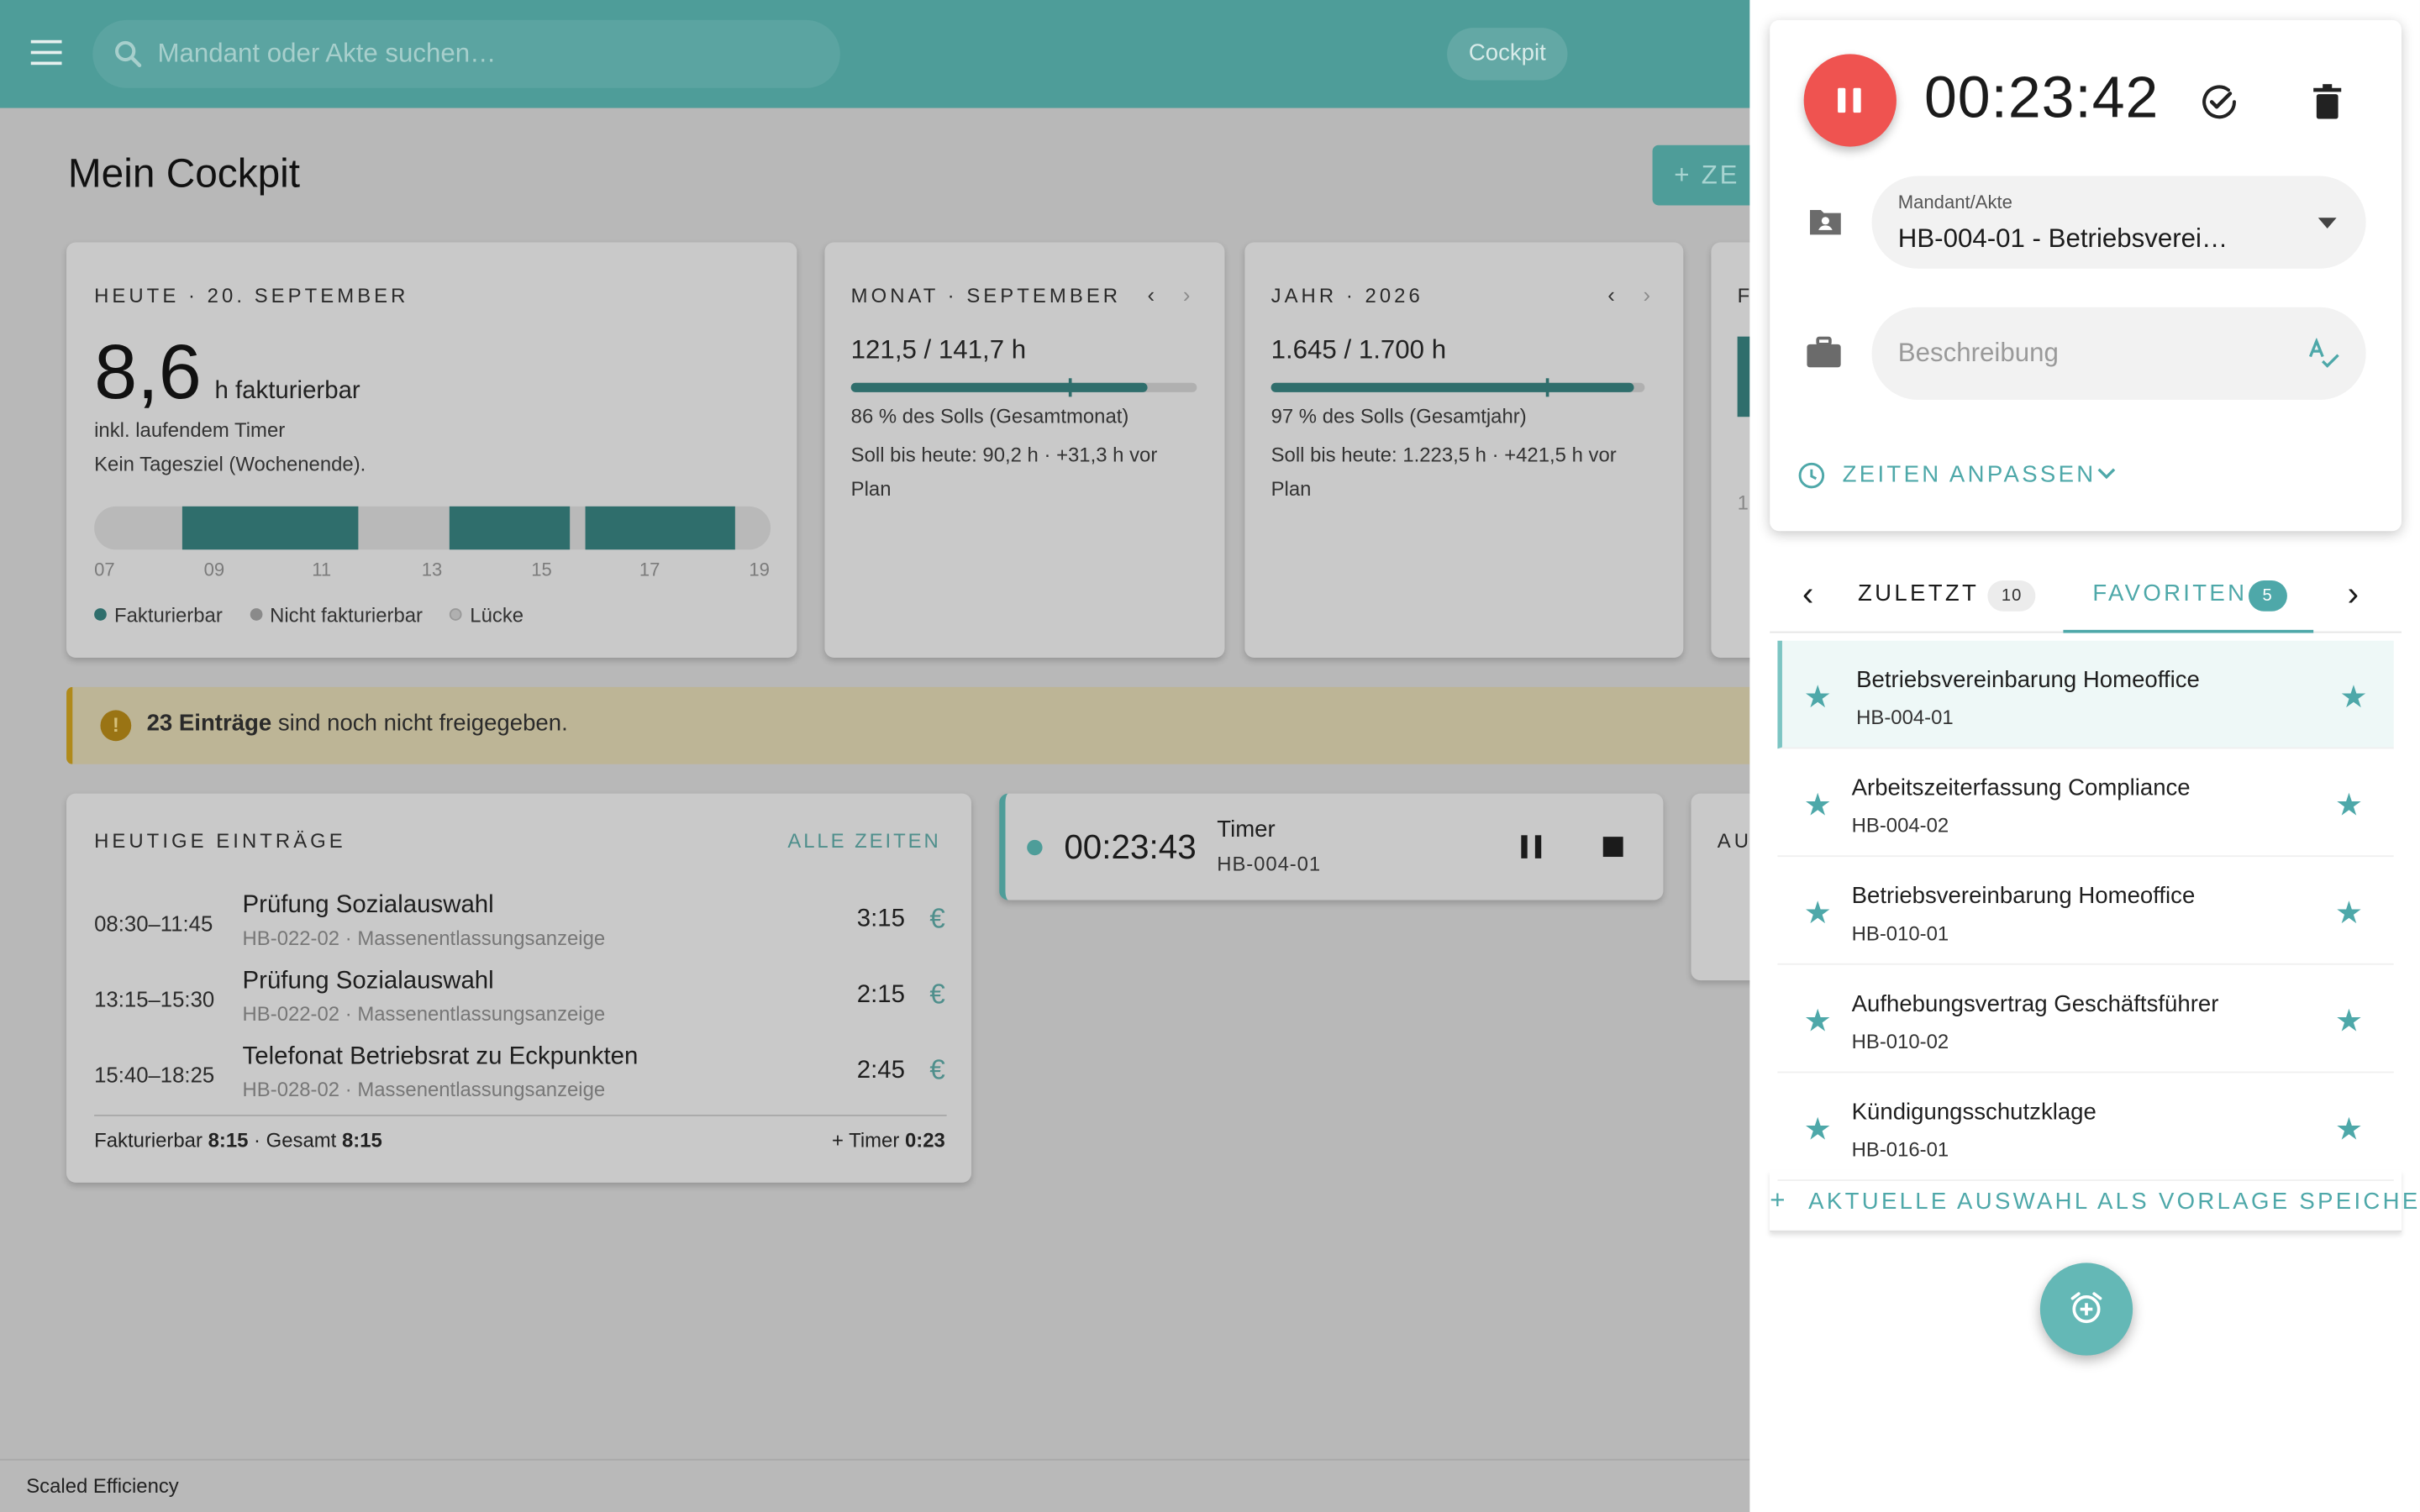 This screenshot has width=2420, height=1512. What do you see at coordinates (2114, 1202) in the screenshot?
I see `save-template-label: AKTUELLE AUSWAHL ALS VORLAGE SPEICHERN` at bounding box center [2114, 1202].